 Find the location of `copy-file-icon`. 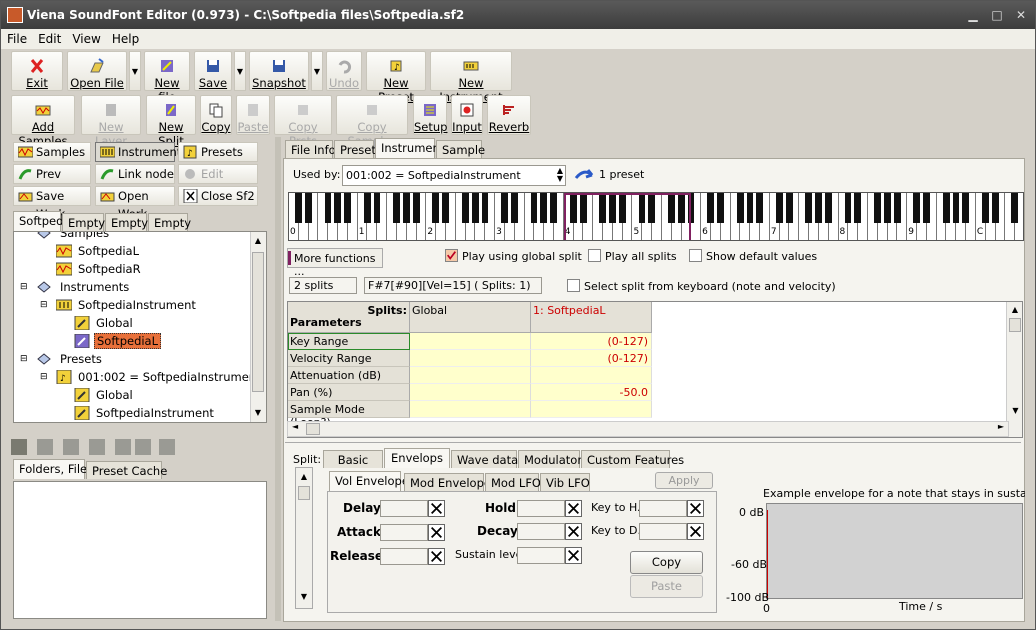

copy-file-icon is located at coordinates (71, 447).